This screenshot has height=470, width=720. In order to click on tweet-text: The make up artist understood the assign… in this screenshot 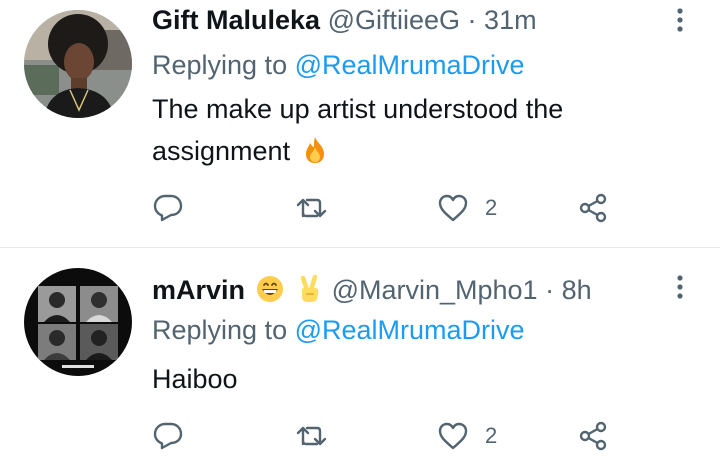, I will do `click(412, 130)`.